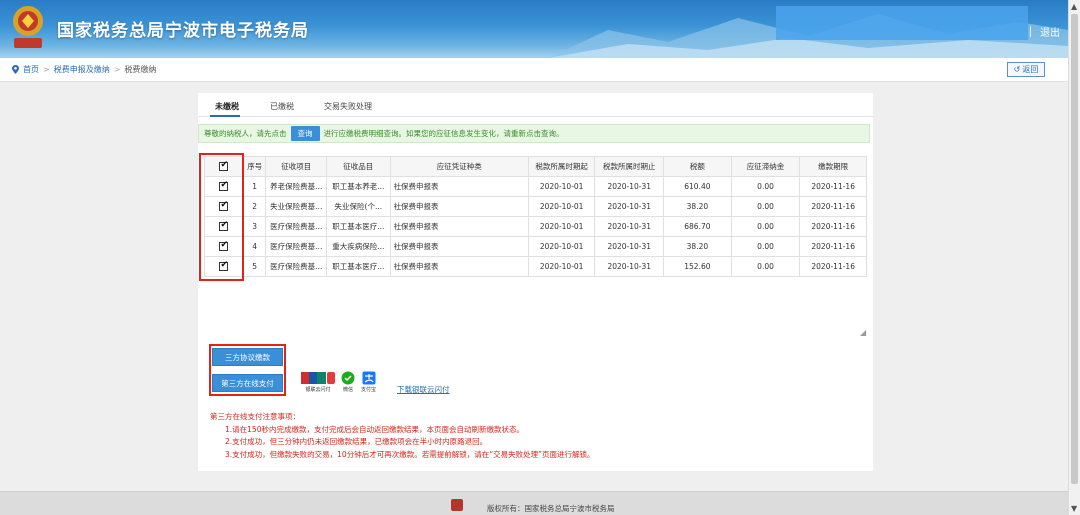  I want to click on scroll-up-icon: ▲, so click(1074, 6).